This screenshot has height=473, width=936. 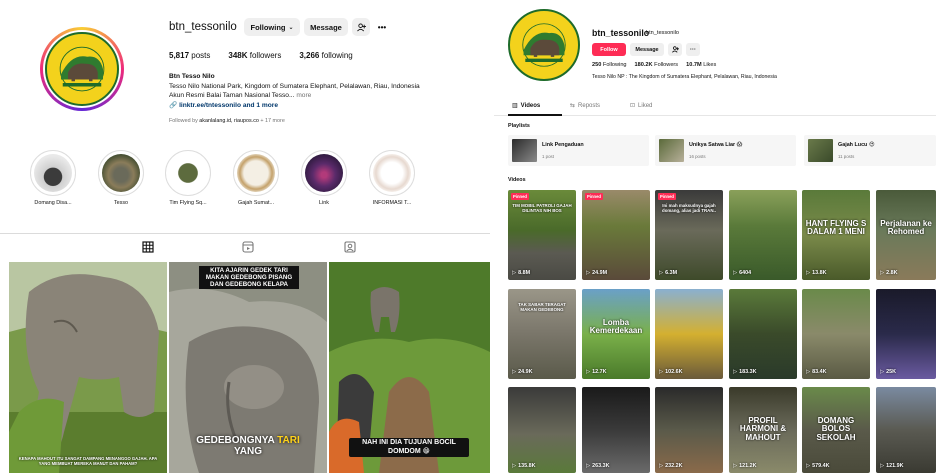 I want to click on ig-display-name: Btn Tesso Nilo, so click(x=192, y=76).